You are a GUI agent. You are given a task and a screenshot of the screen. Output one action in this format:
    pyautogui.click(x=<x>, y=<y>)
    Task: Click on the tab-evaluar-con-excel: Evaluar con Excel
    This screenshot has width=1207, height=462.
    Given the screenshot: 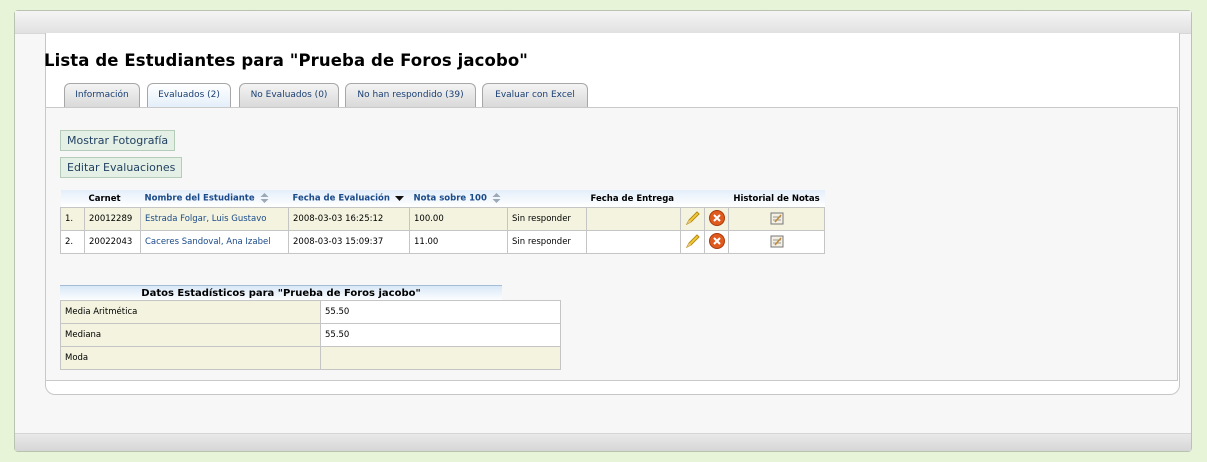 What is the action you would take?
    pyautogui.click(x=535, y=95)
    